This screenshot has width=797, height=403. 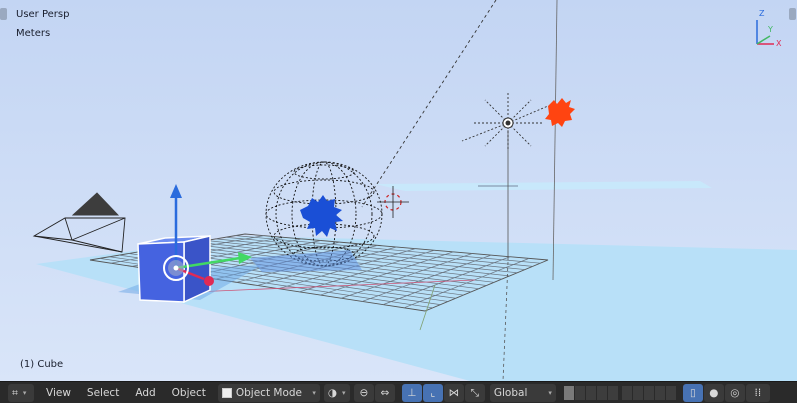 What do you see at coordinates (779, 43) in the screenshot?
I see `axis-x-label: X` at bounding box center [779, 43].